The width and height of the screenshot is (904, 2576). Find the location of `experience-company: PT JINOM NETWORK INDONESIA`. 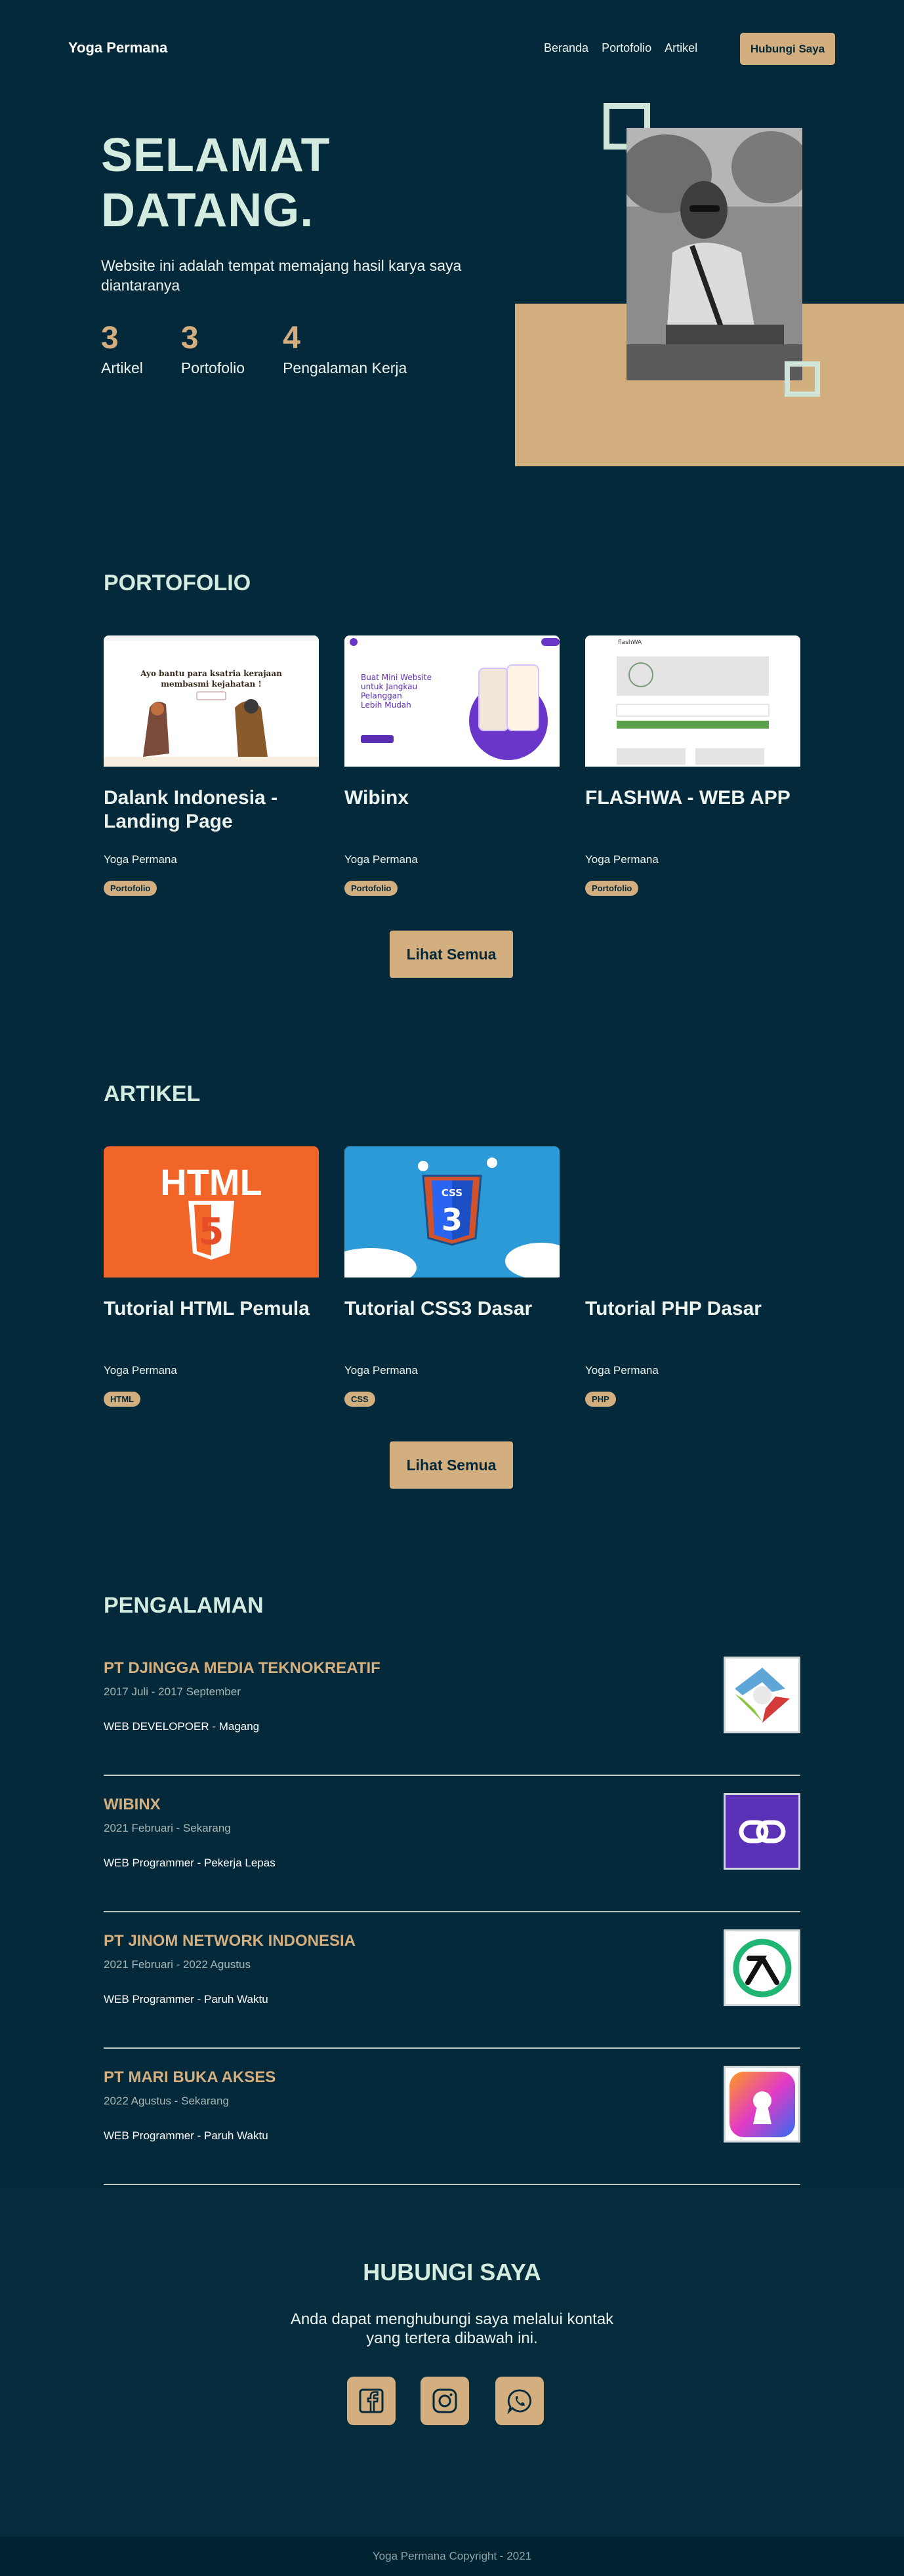

experience-company: PT JINOM NETWORK INDONESIA is located at coordinates (230, 1941).